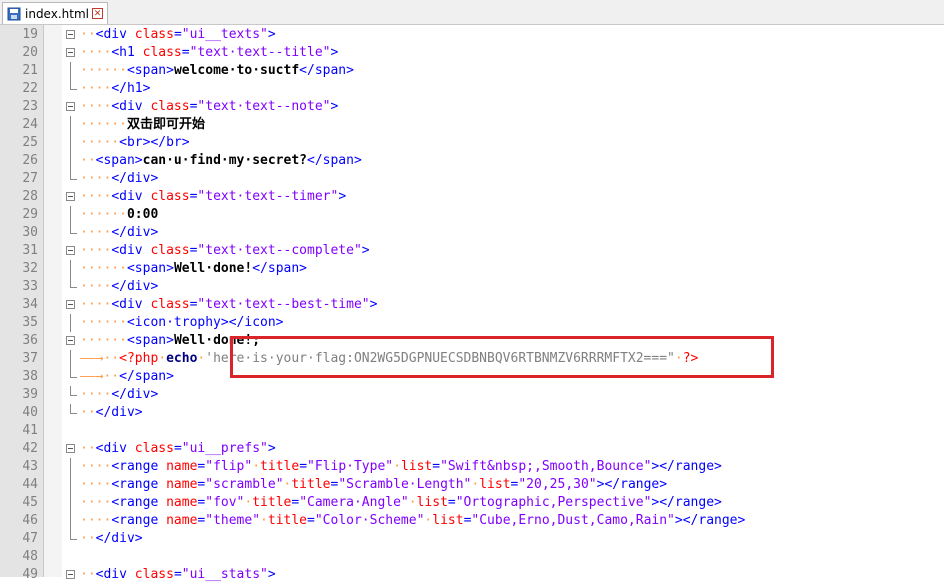 The image size is (944, 584). What do you see at coordinates (280, 268) in the screenshot?
I see `code-token: </span>` at bounding box center [280, 268].